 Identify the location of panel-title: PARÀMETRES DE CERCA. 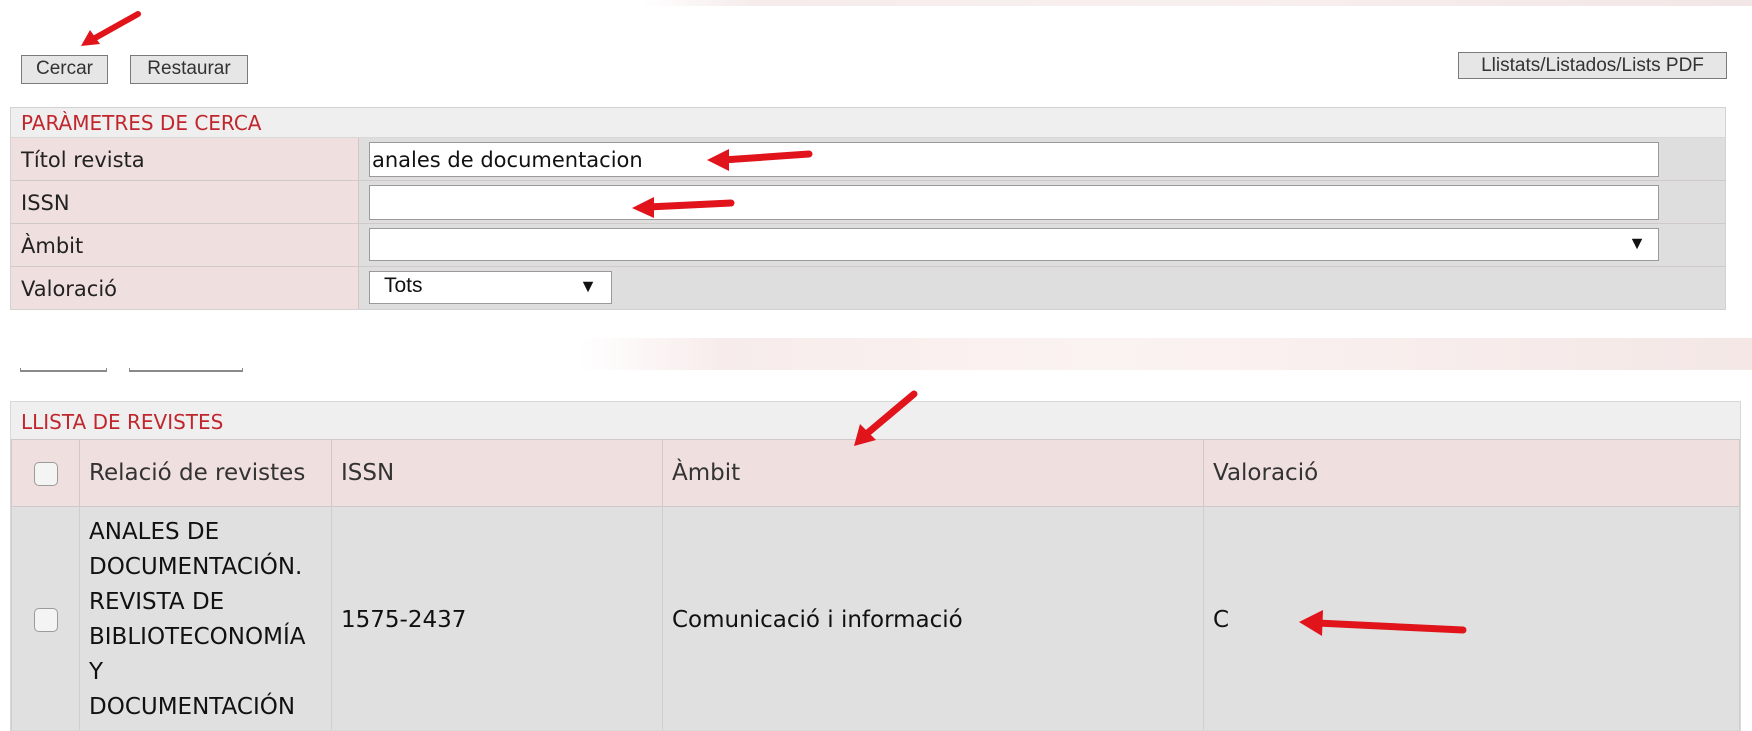
(868, 123).